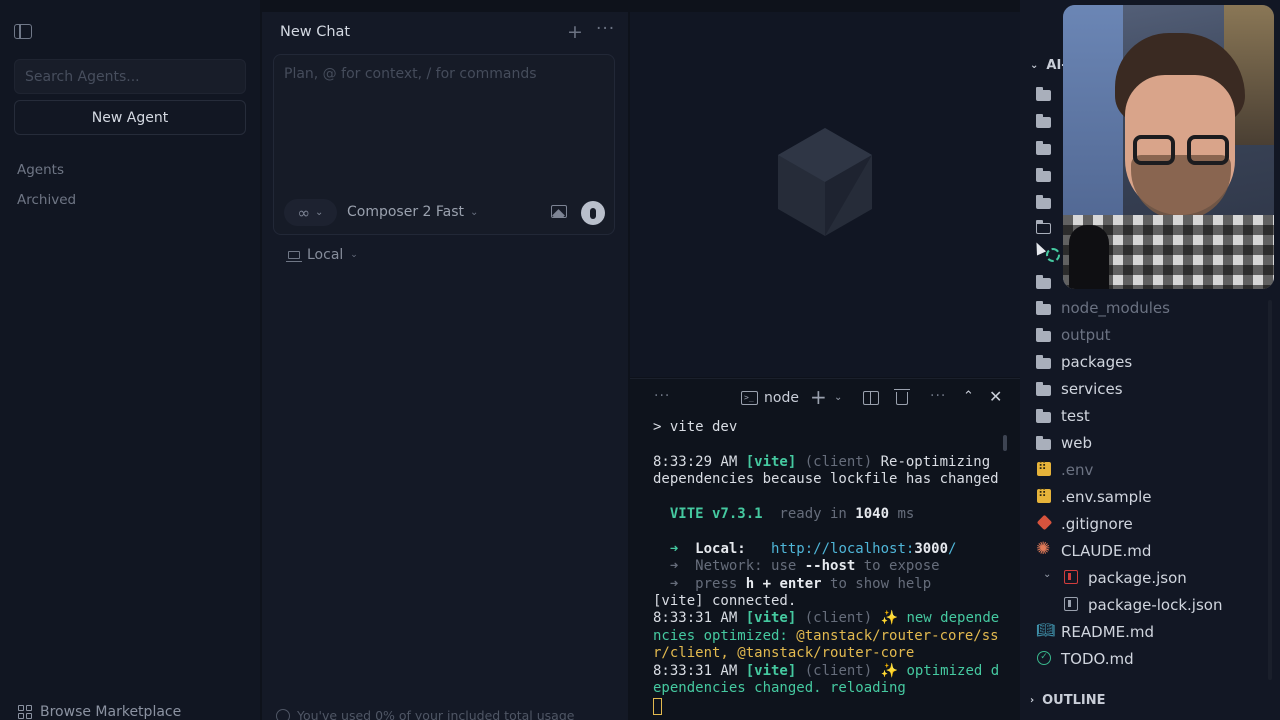  What do you see at coordinates (1085, 335) in the screenshot?
I see `explorer-item: output` at bounding box center [1085, 335].